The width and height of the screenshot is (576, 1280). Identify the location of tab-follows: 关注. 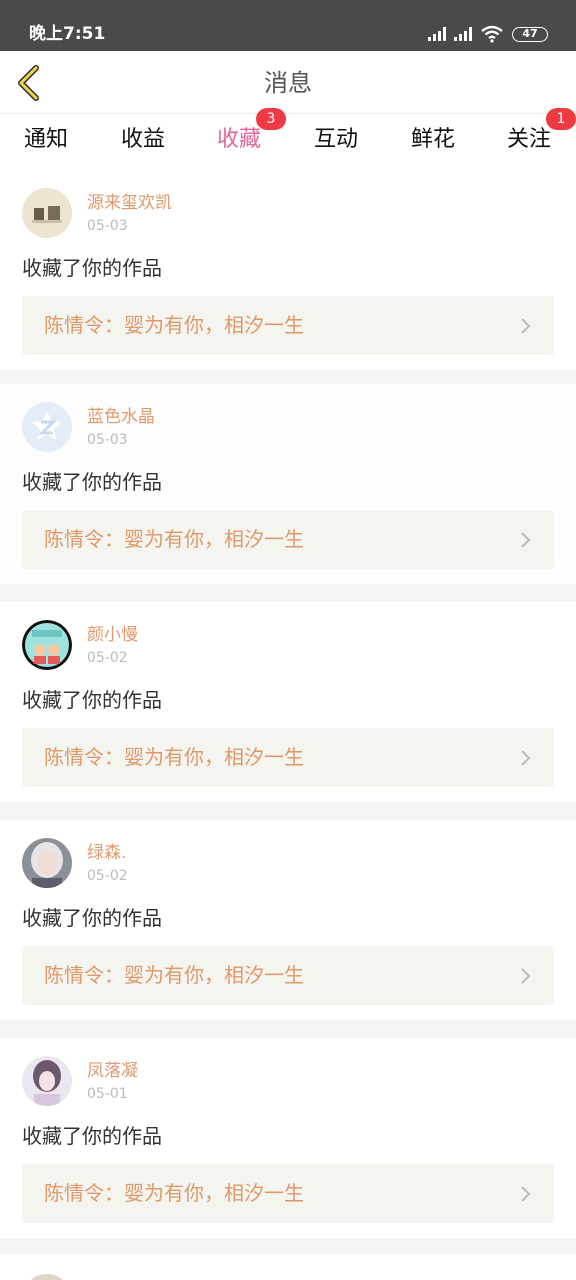
(529, 140).